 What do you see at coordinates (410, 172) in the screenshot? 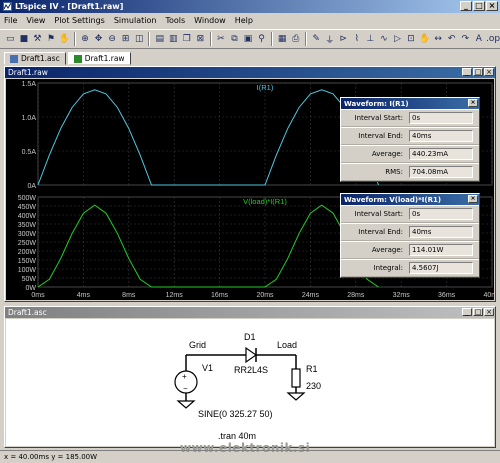
I see `measurement-row: RMS: 704.08mA` at bounding box center [410, 172].